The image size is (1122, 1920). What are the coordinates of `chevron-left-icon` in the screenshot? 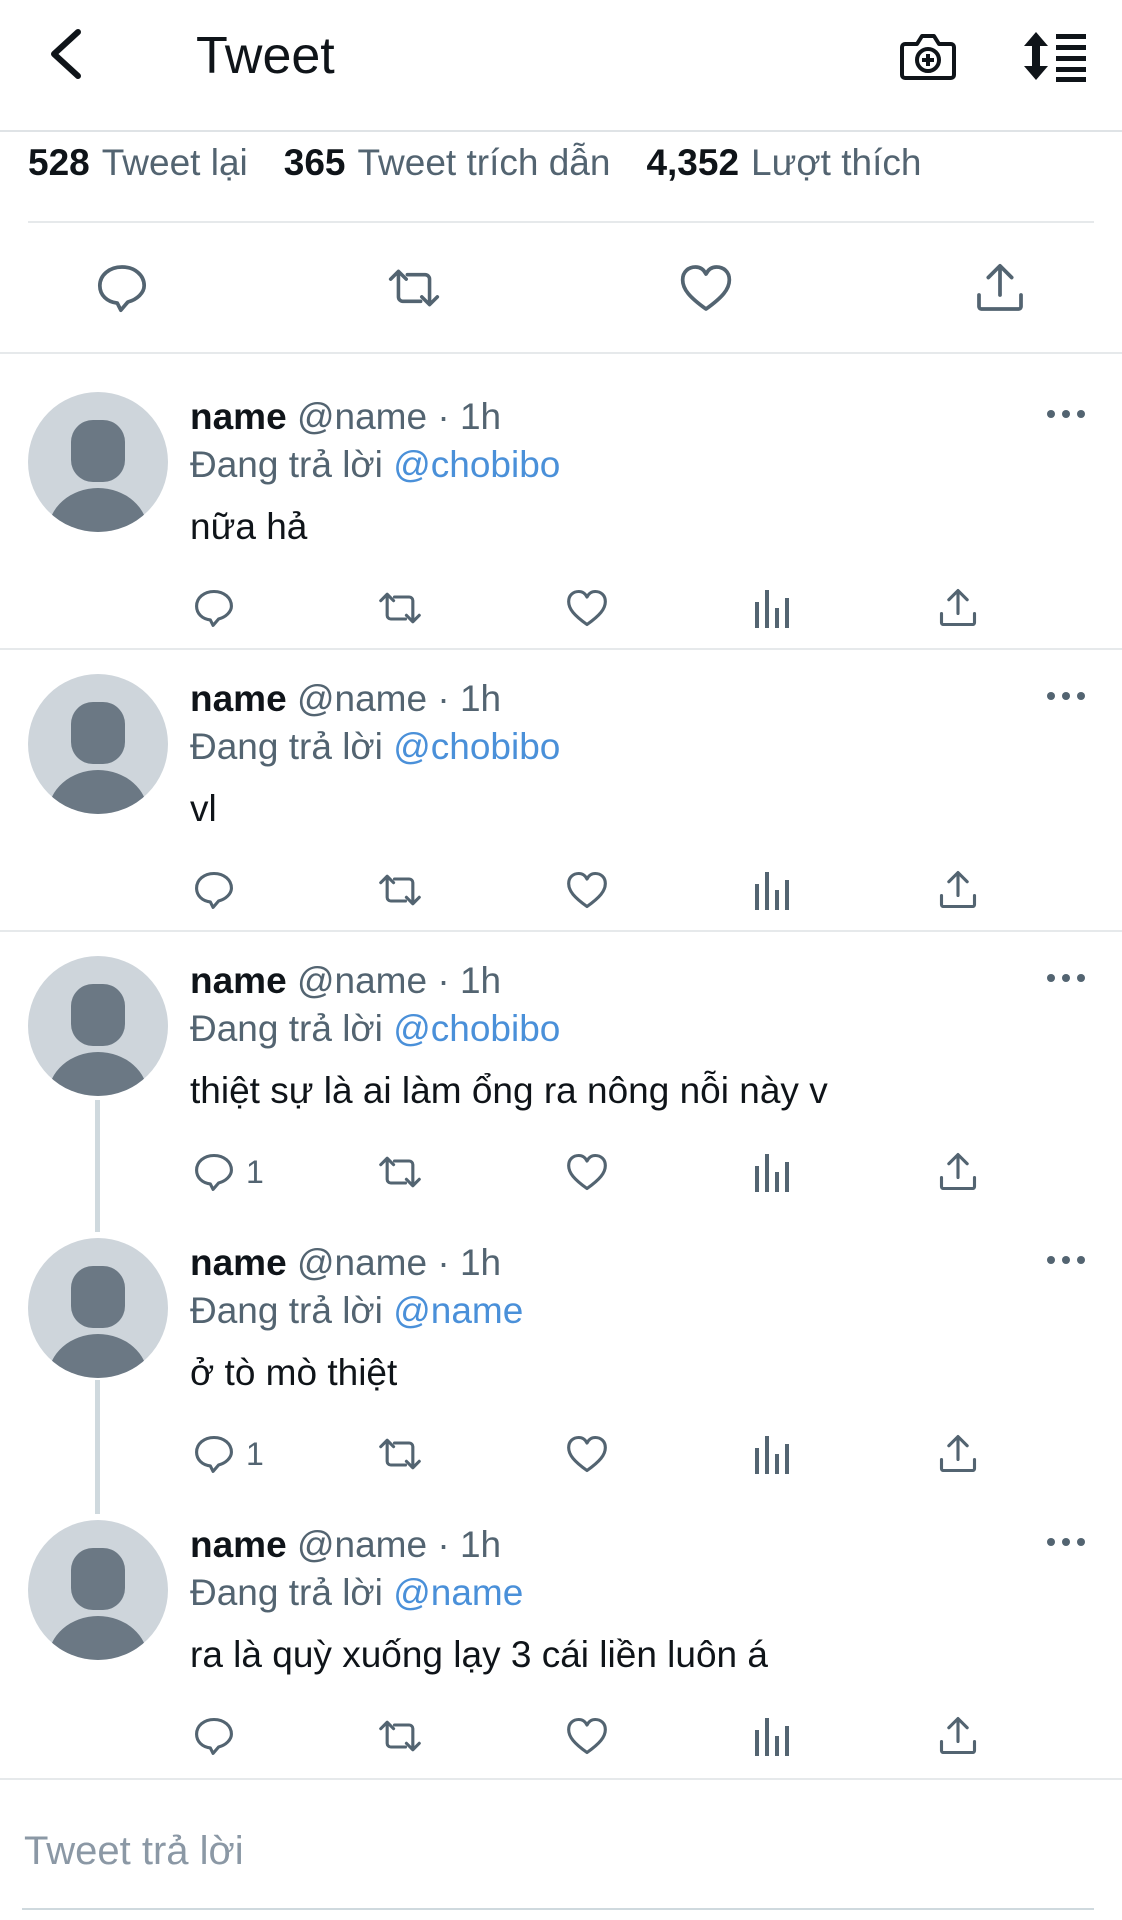 It's located at (66, 54).